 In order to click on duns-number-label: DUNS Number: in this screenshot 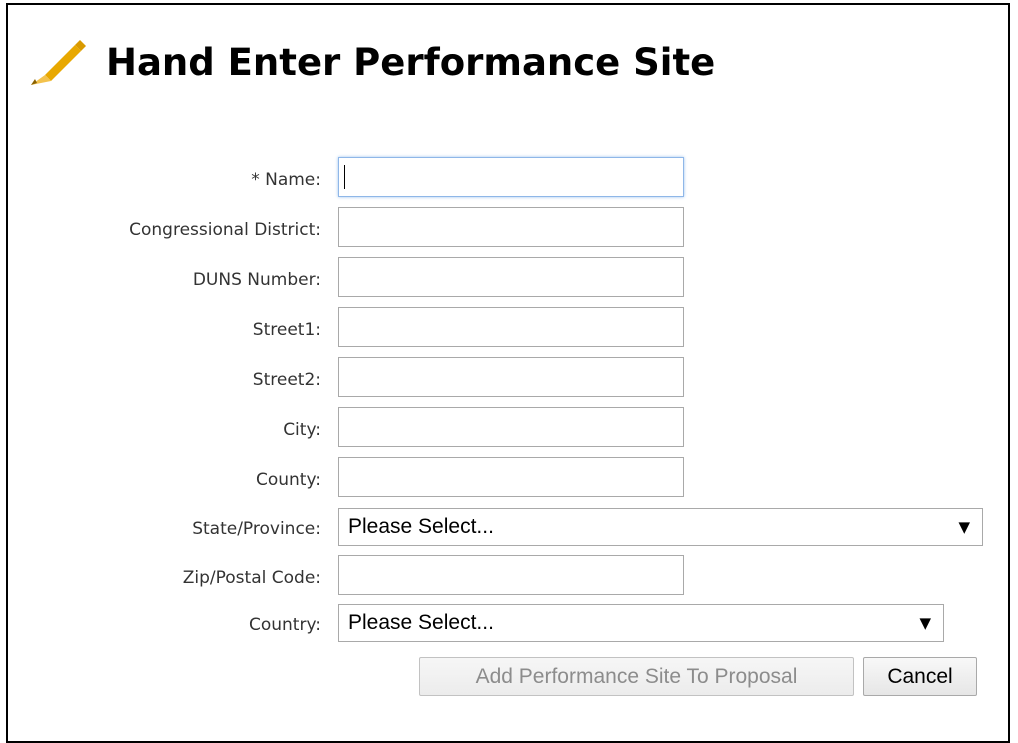, I will do `click(256, 280)`.